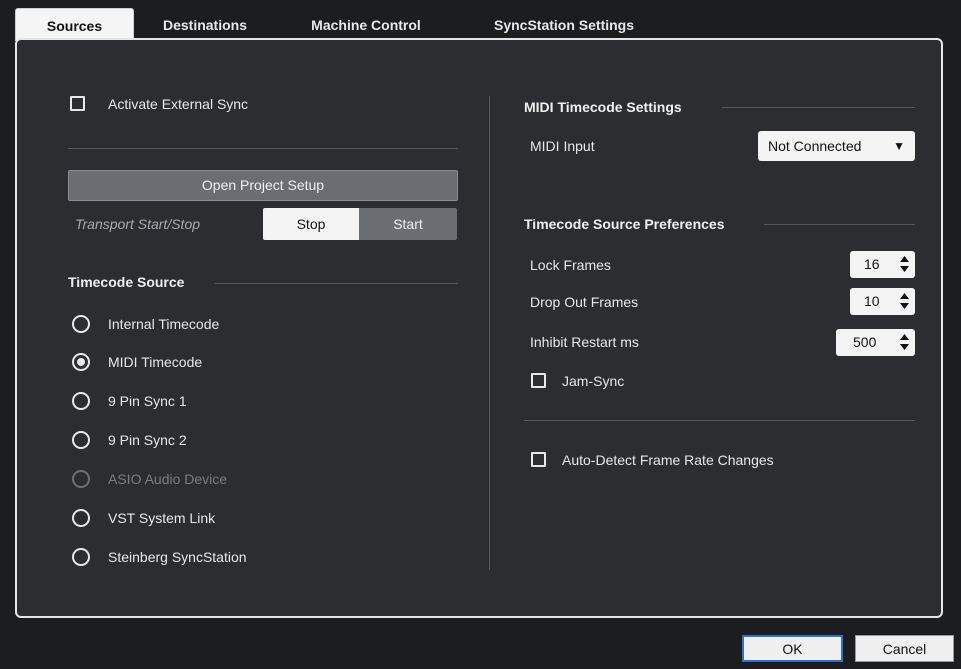 Image resolution: width=961 pixels, height=669 pixels. Describe the element at coordinates (570, 265) in the screenshot. I see `lock-frames-label: Lock Frames` at that location.